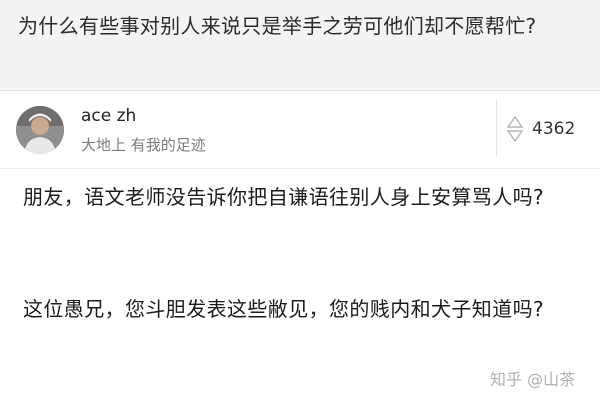 This screenshot has height=400, width=600. Describe the element at coordinates (300, 90) in the screenshot. I see `header-divider` at that location.